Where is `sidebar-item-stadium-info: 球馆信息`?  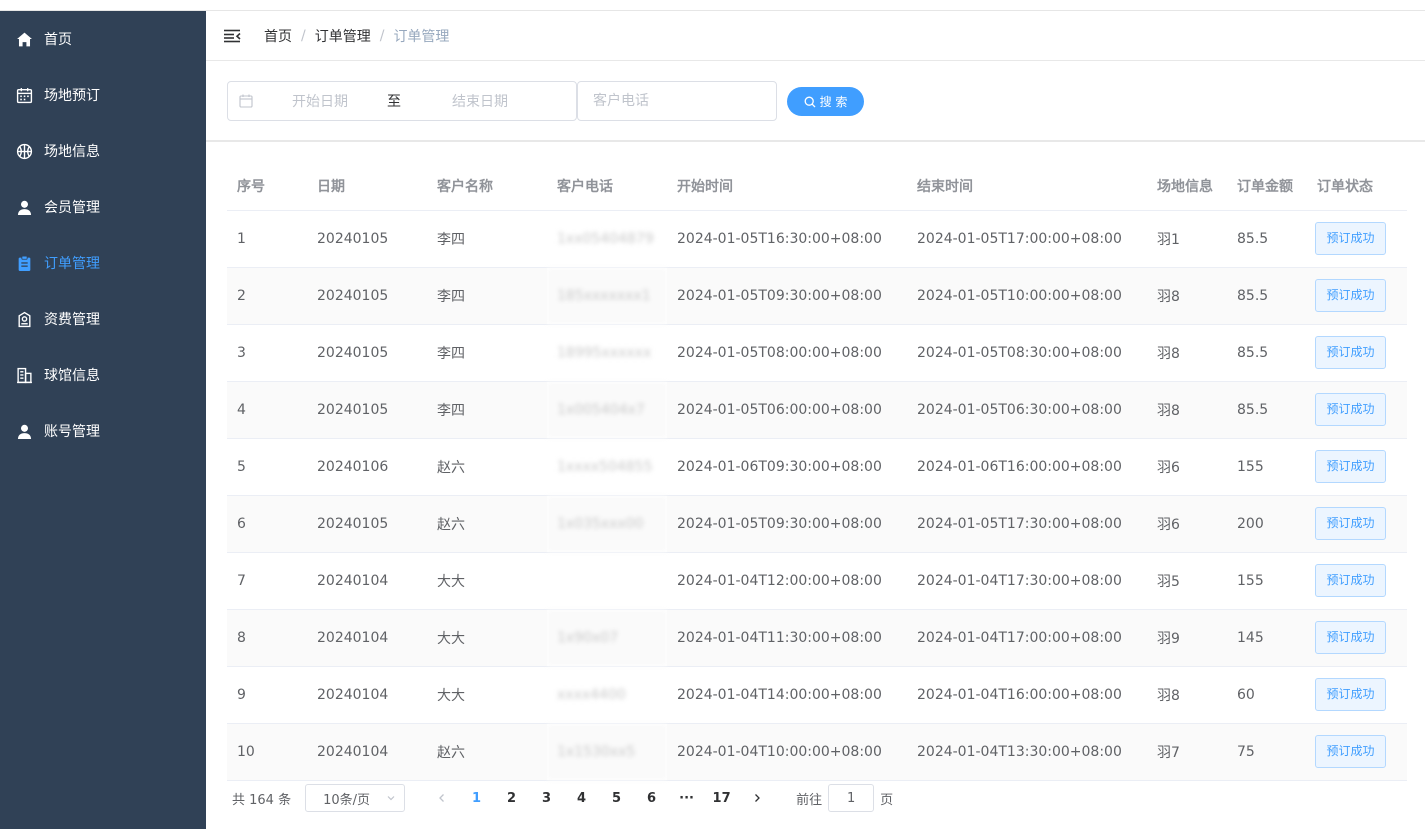 sidebar-item-stadium-info: 球馆信息 is located at coordinates (103, 375).